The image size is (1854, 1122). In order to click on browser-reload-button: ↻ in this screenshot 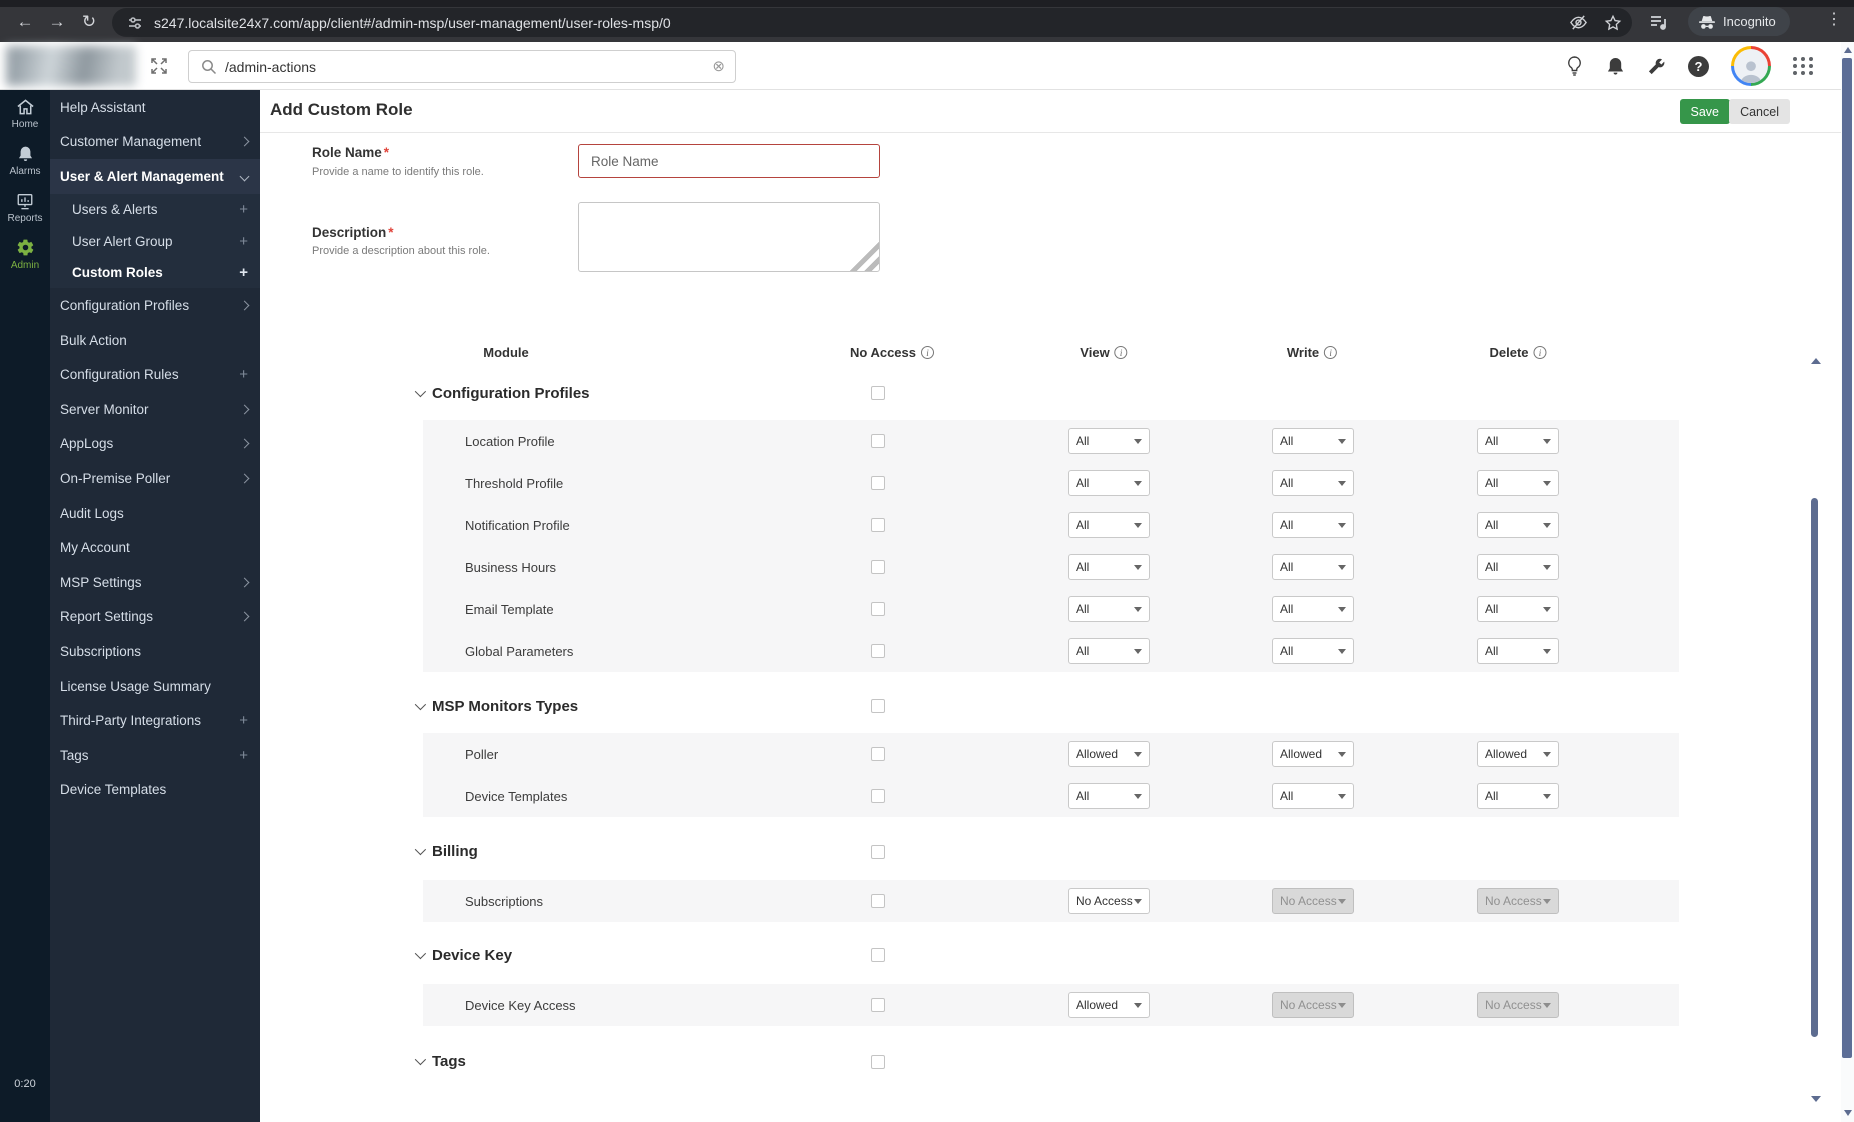, I will do `click(89, 22)`.